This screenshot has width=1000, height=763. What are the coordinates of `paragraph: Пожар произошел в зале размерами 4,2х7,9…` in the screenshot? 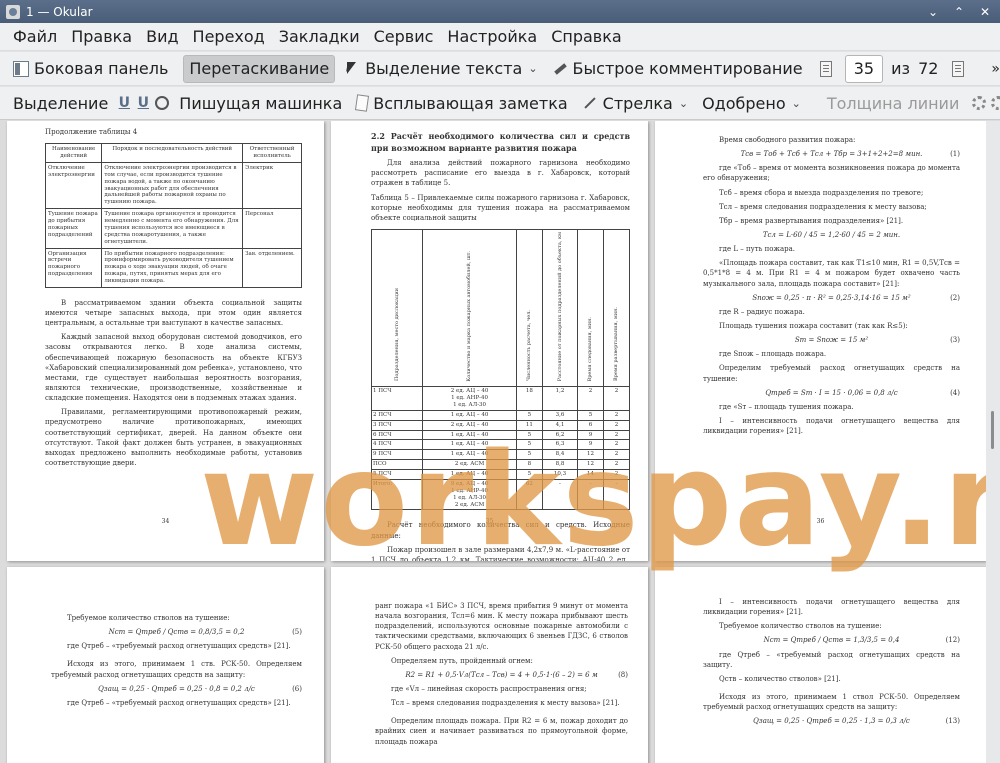 It's located at (500, 553).